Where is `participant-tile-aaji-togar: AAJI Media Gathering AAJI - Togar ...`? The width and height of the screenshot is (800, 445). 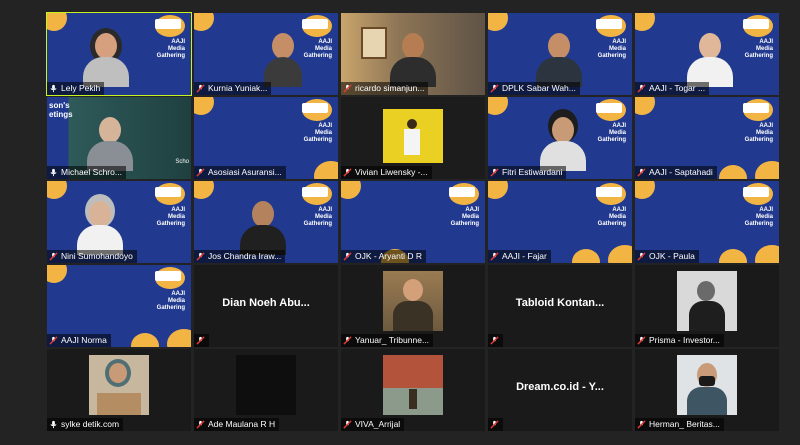 participant-tile-aaji-togar: AAJI Media Gathering AAJI - Togar ... is located at coordinates (707, 54).